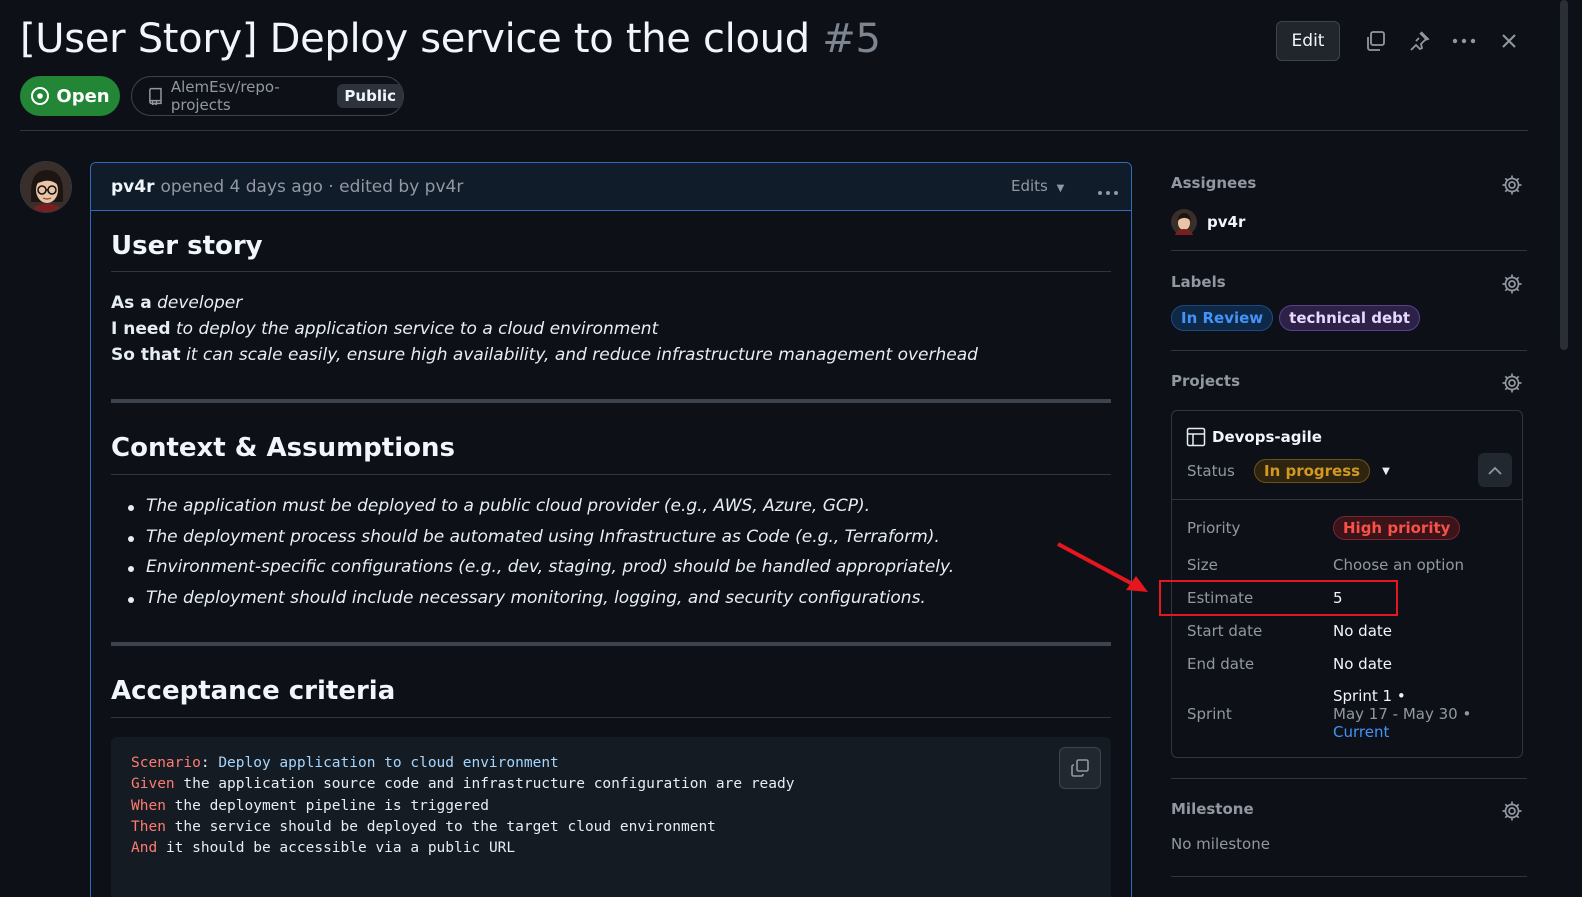 This screenshot has height=897, width=1582. What do you see at coordinates (1220, 844) in the screenshot?
I see `milestone-value: No milestone` at bounding box center [1220, 844].